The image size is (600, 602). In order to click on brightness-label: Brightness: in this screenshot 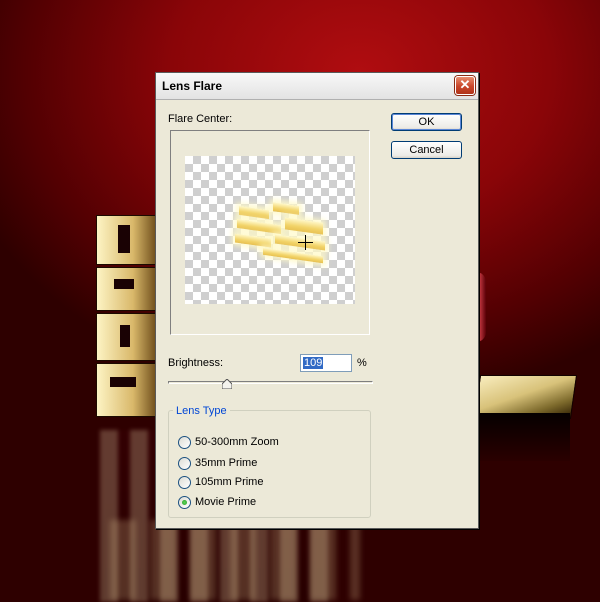, I will do `click(196, 363)`.